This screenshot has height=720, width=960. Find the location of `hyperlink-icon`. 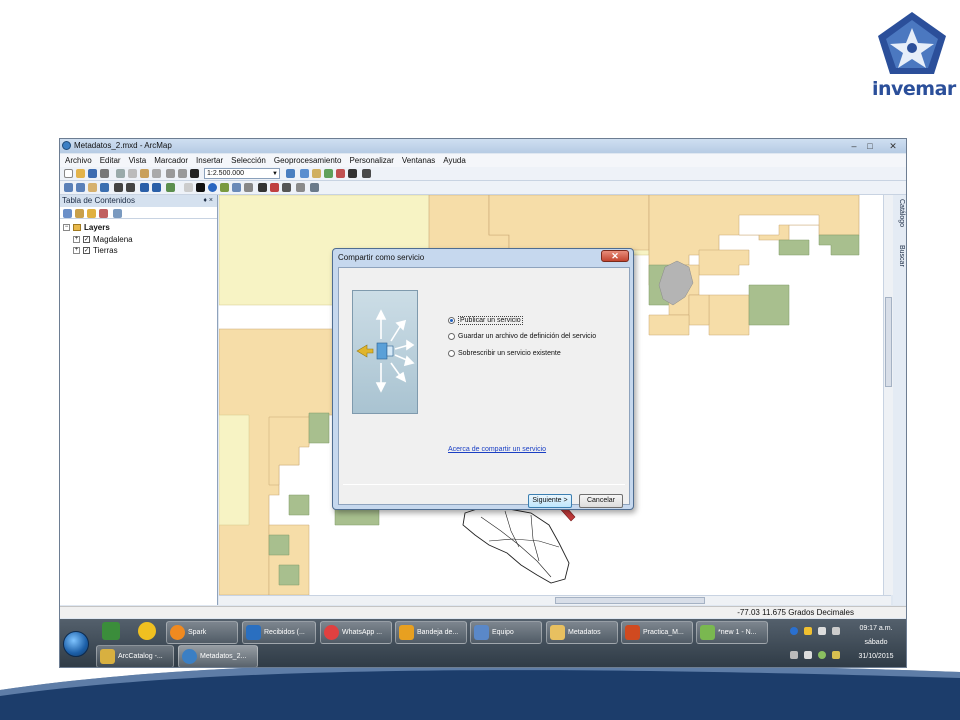

hyperlink-icon is located at coordinates (224, 187).